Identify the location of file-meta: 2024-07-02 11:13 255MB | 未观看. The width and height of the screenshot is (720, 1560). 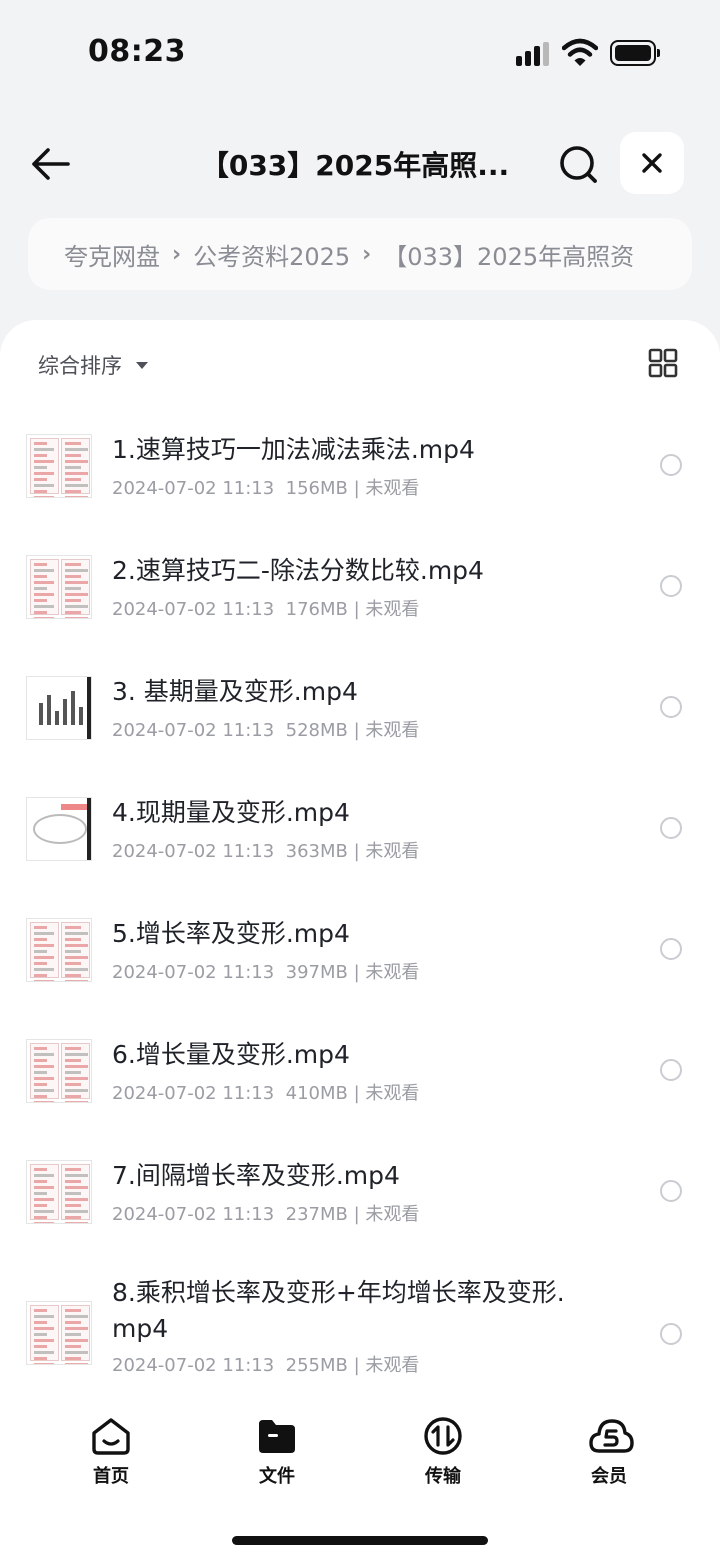
(266, 1365).